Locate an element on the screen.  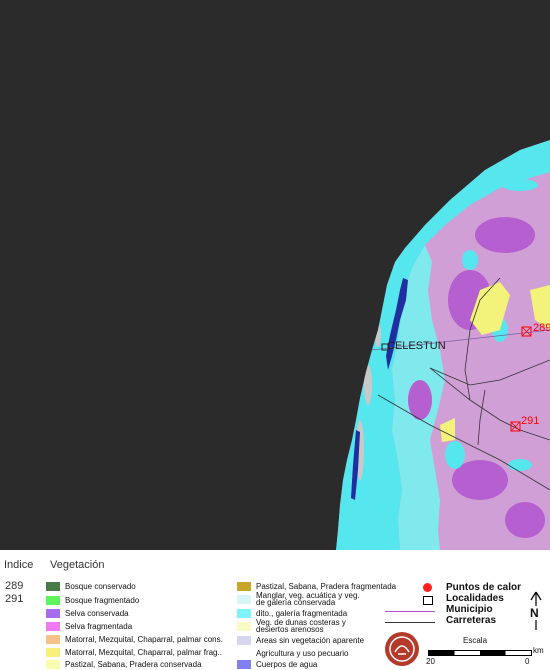
north-label: N is located at coordinates (534, 613).